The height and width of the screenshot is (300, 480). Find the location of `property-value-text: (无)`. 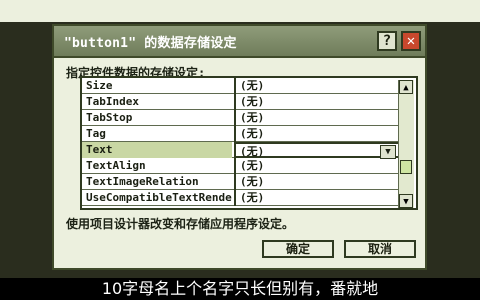

property-value-text: (无) is located at coordinates (252, 151).